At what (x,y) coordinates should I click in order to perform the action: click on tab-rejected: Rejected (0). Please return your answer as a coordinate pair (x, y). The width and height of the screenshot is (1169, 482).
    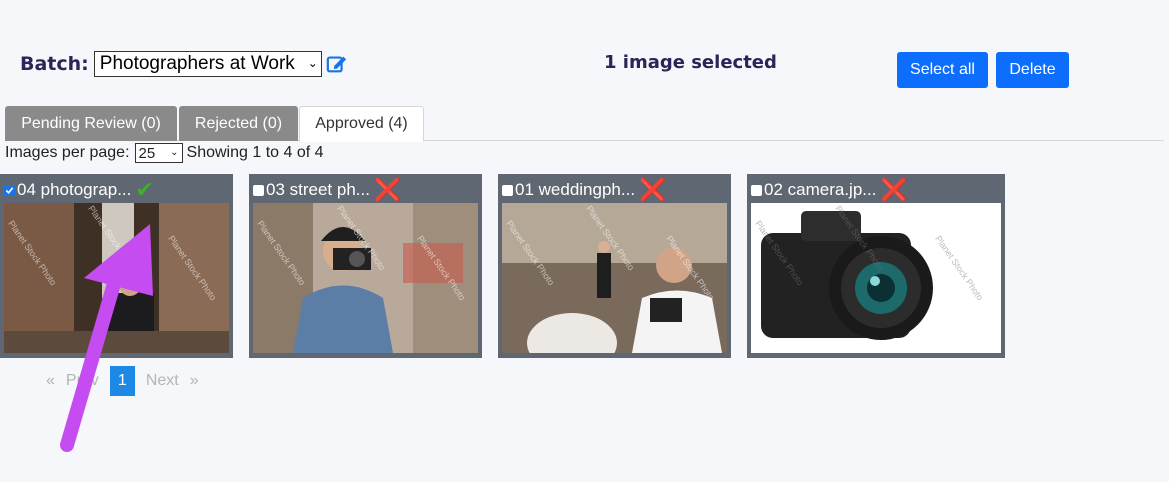
    Looking at the image, I should click on (238, 123).